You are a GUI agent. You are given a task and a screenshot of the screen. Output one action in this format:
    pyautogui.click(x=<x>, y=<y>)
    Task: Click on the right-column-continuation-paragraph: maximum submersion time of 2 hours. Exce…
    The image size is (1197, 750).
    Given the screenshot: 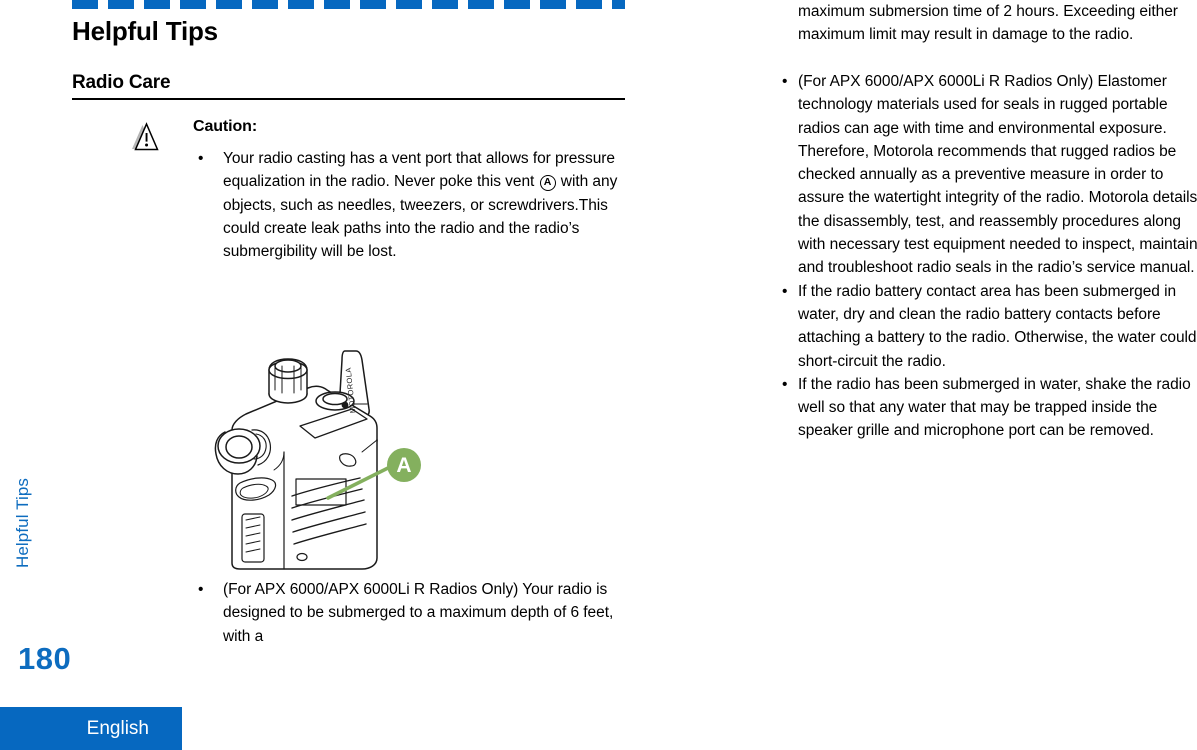 What is the action you would take?
    pyautogui.click(x=988, y=23)
    